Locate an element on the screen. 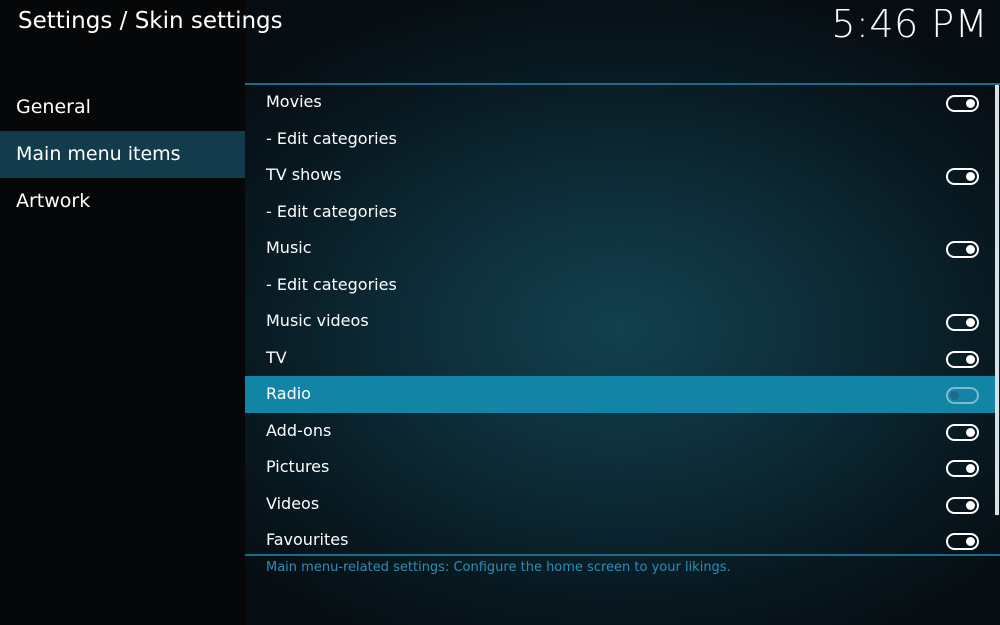 The height and width of the screenshot is (625, 1000). setting-tv-shows-edit-categories: - Edit categories is located at coordinates (621, 212).